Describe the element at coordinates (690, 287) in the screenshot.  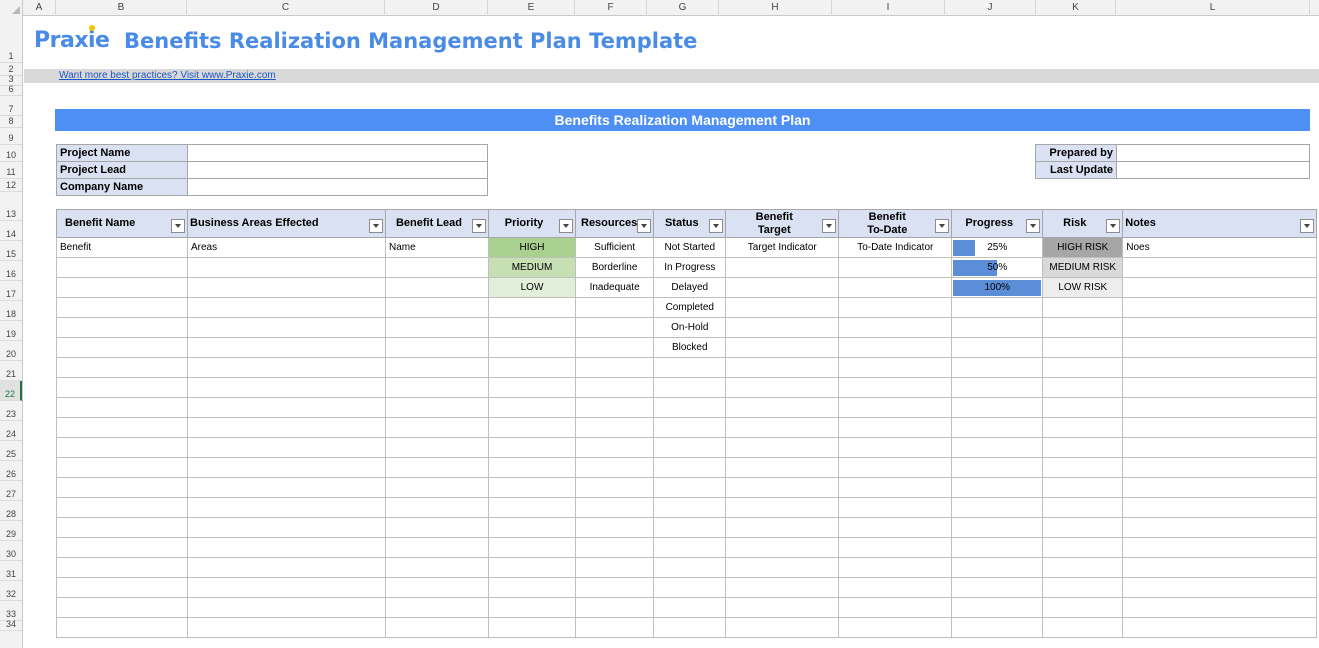
I see `status-cell: Delayed` at that location.